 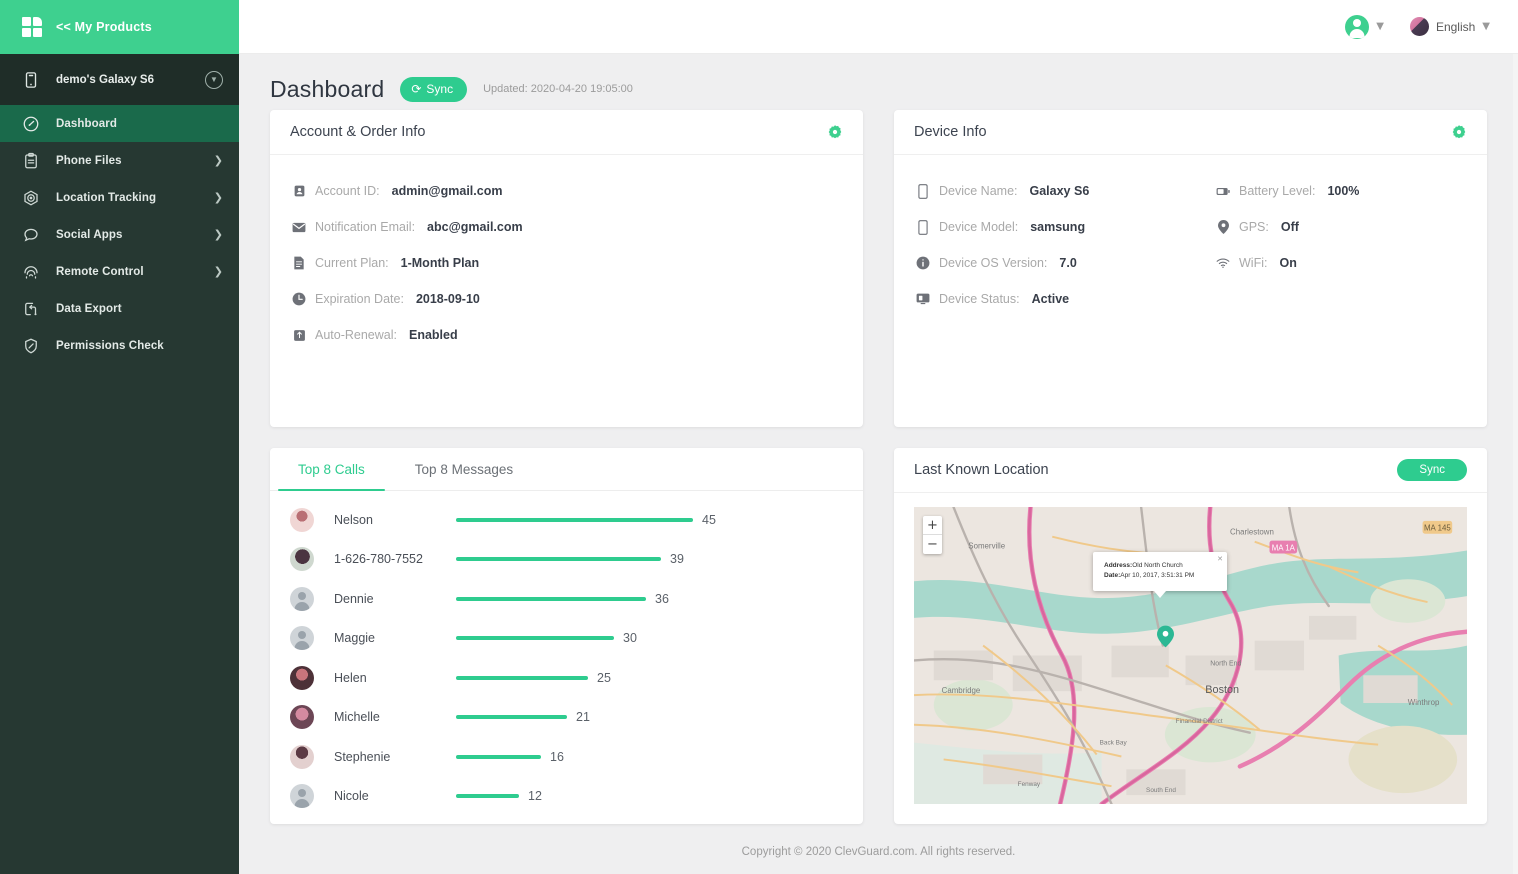 I want to click on bar-container: 36, so click(x=649, y=599).